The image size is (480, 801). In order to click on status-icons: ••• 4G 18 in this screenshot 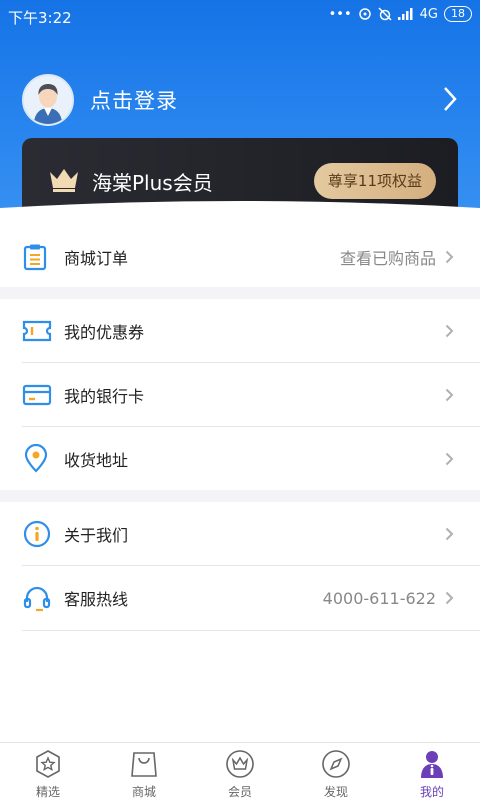, I will do `click(400, 14)`.